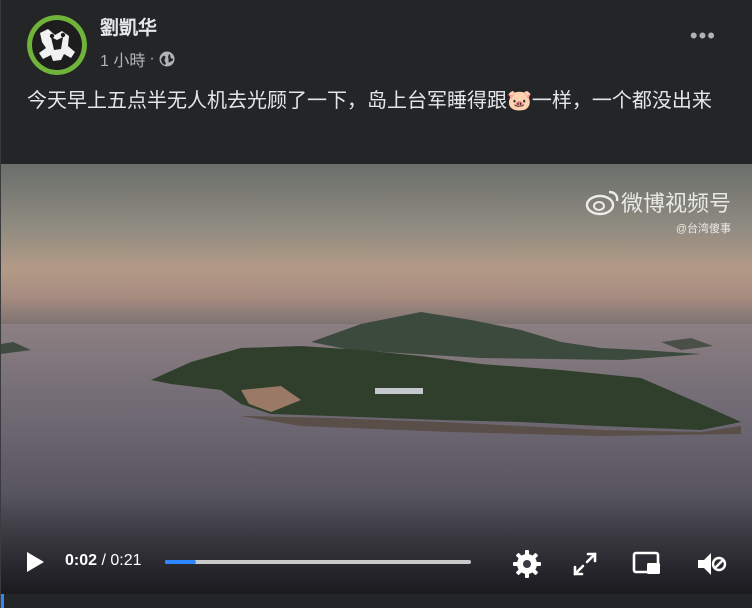 Image resolution: width=752 pixels, height=608 pixels. I want to click on post-subline: 1 小時 ·, so click(137, 59).